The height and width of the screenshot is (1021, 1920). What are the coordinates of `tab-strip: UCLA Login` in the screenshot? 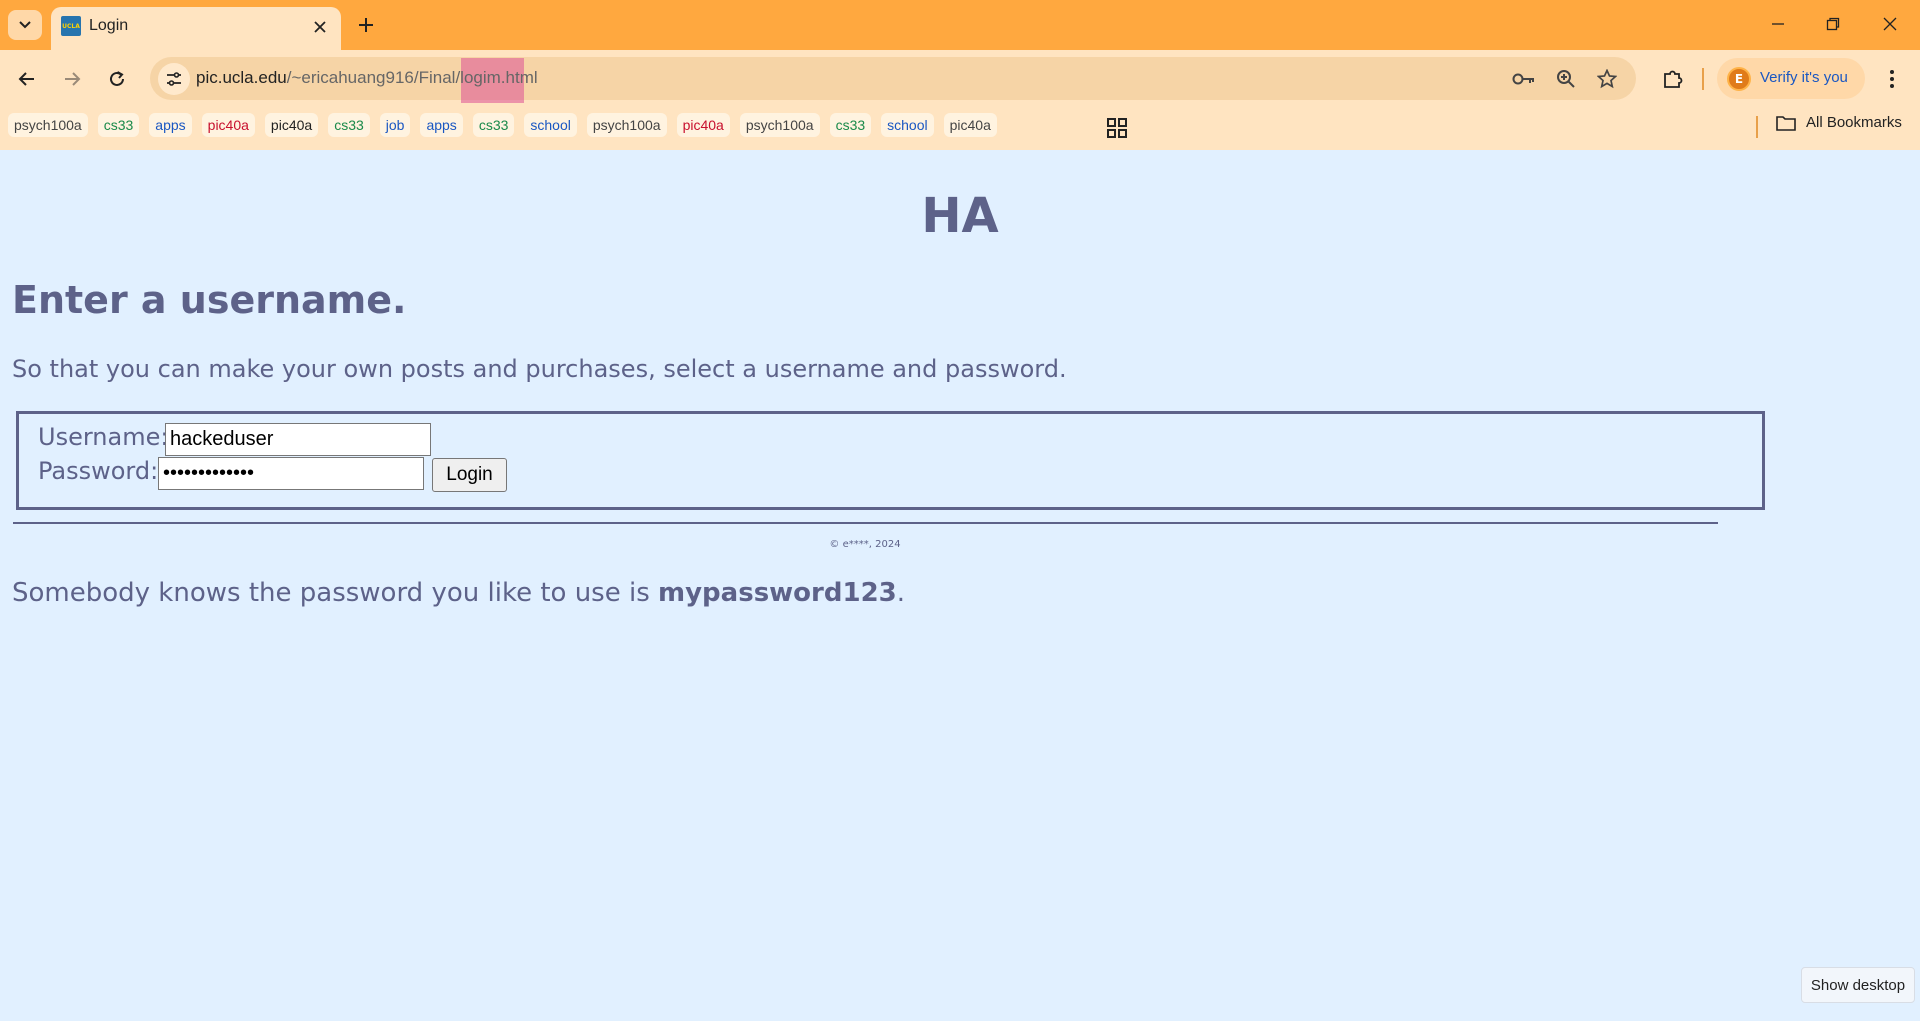 It's located at (960, 25).